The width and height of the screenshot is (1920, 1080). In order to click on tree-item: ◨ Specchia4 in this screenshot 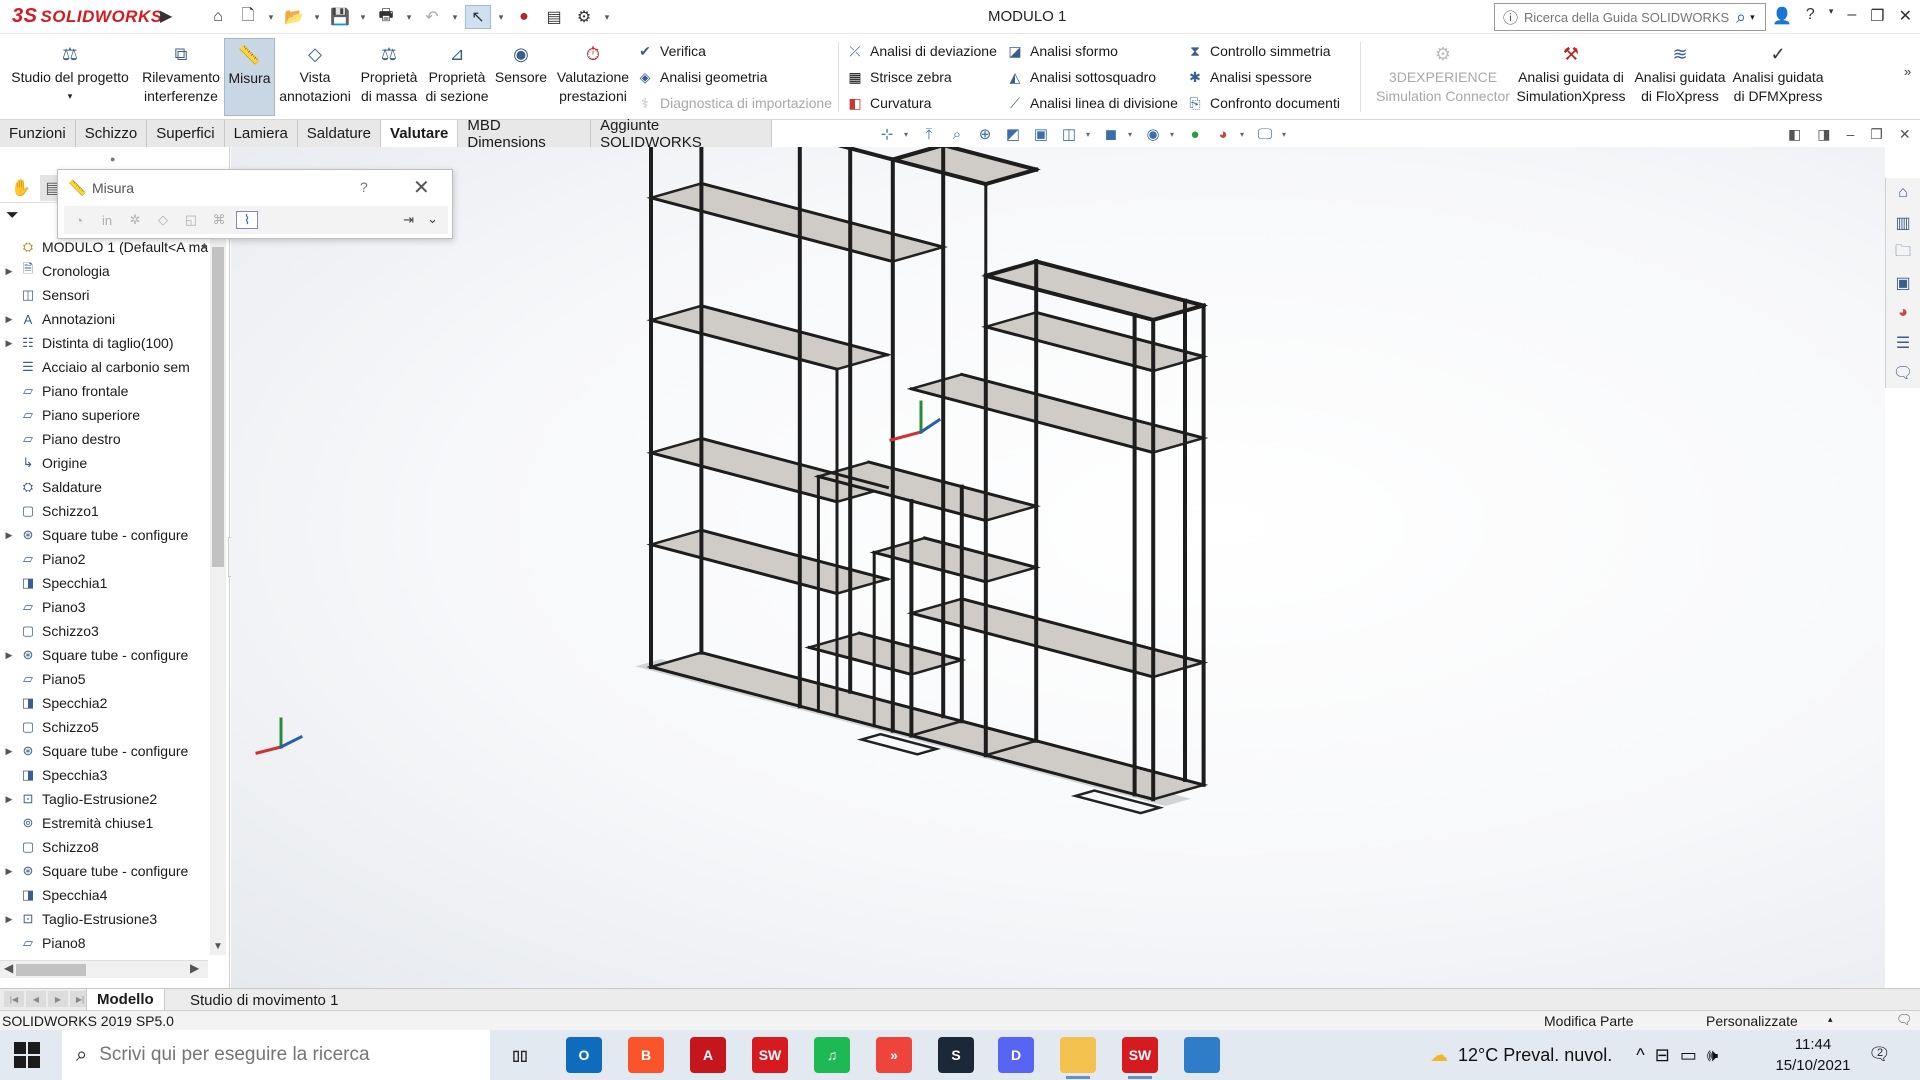, I will do `click(105, 895)`.